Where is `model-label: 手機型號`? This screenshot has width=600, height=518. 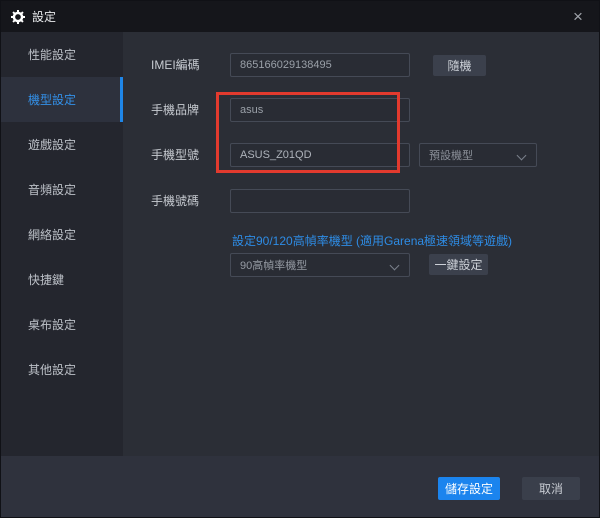 model-label: 手機型號 is located at coordinates (175, 155).